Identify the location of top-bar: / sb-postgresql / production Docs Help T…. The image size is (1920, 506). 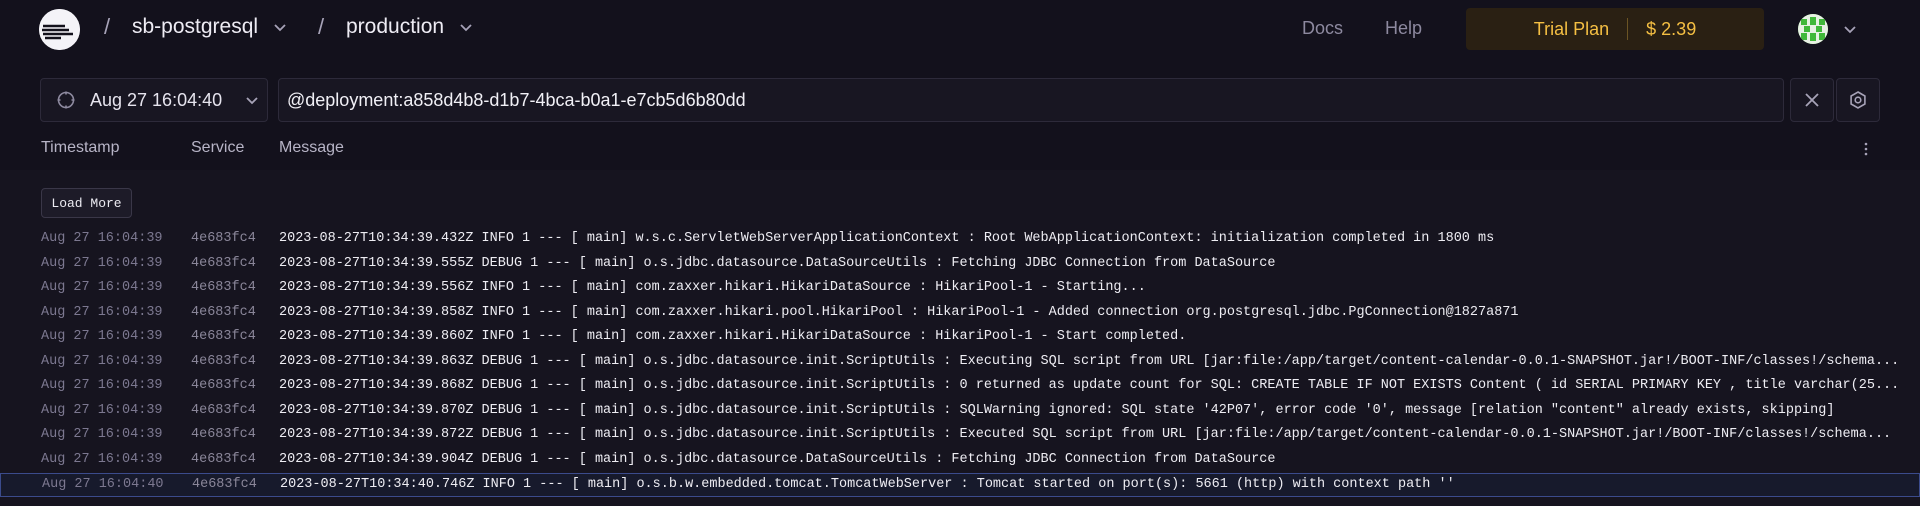
(960, 29).